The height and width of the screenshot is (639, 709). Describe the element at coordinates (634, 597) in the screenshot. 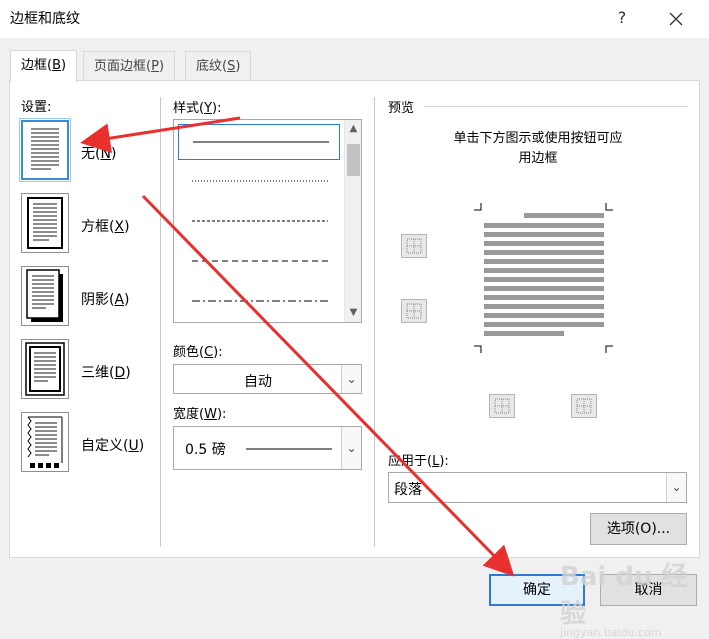

I see `baidu-watermark: Bai du 经验 jingyan.baidu.com` at that location.